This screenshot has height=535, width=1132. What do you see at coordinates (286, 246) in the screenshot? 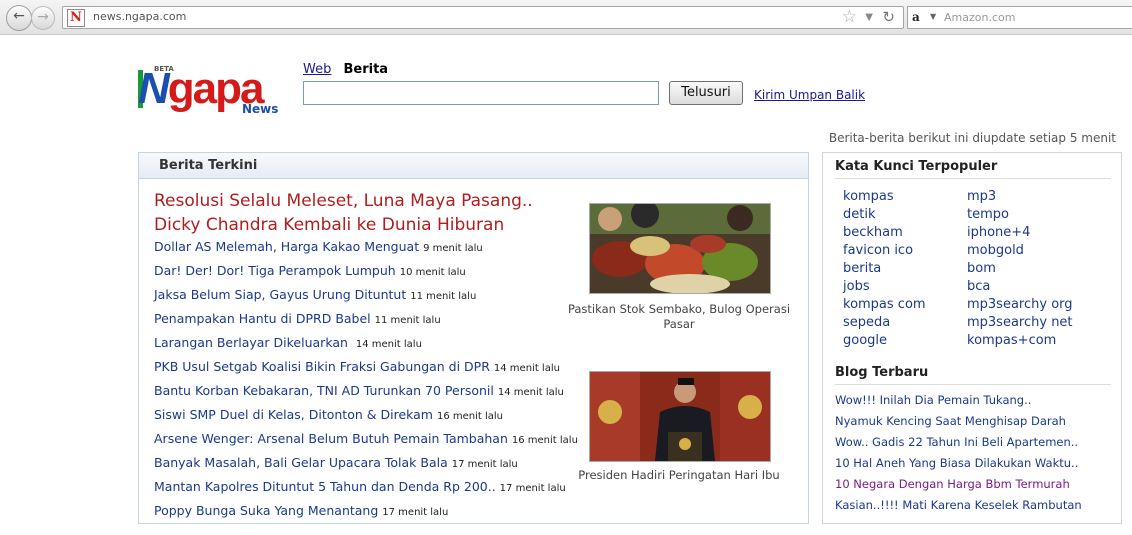
I see `news-title: Dollar AS Melemah, Harga Kakao Menguat` at bounding box center [286, 246].